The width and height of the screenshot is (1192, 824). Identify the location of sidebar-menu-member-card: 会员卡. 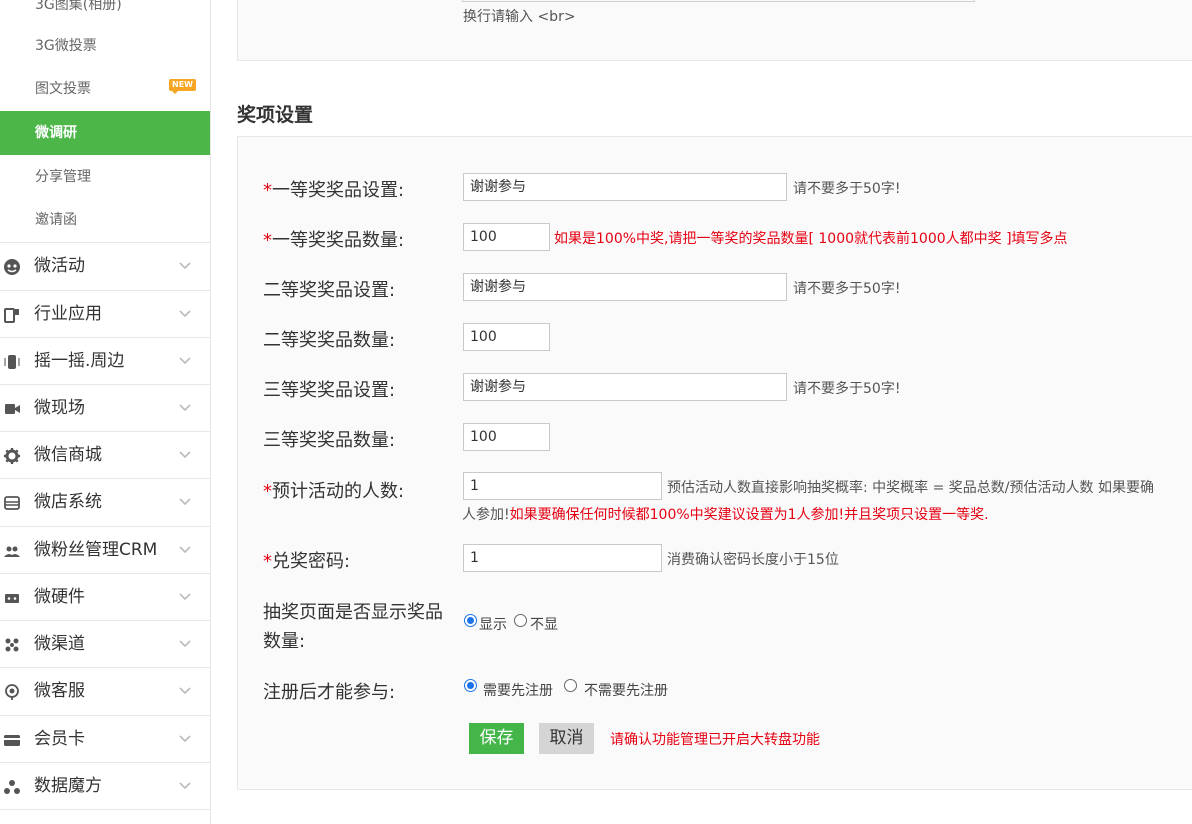
(105, 738).